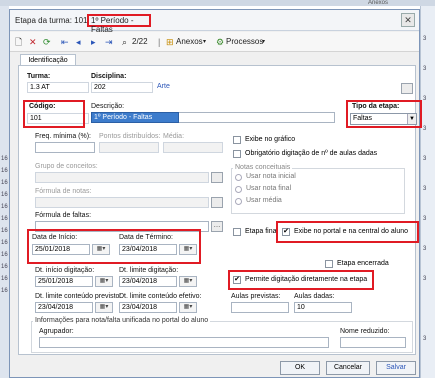  What do you see at coordinates (373, 342) in the screenshot?
I see `nome-reduzido-field` at bounding box center [373, 342].